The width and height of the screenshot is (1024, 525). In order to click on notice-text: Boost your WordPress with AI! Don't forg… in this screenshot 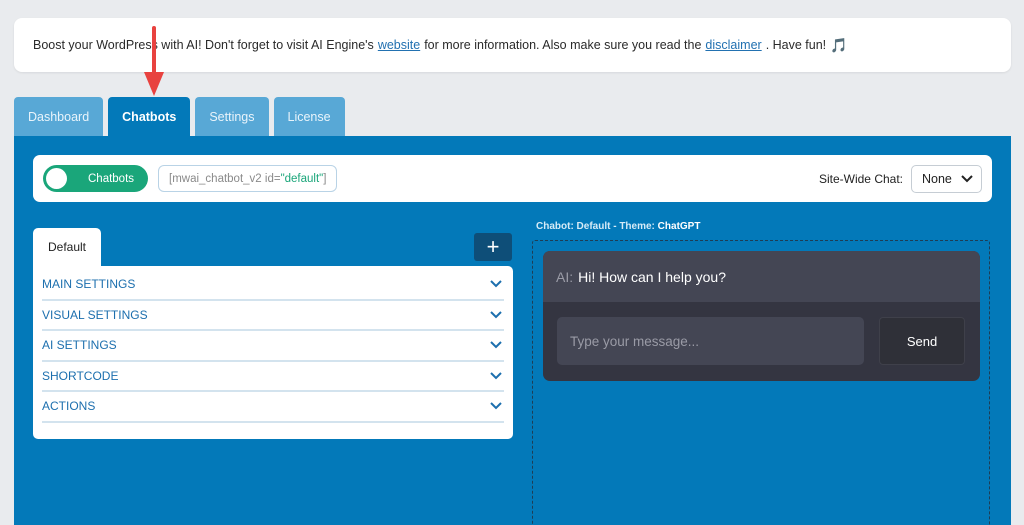, I will do `click(203, 45)`.